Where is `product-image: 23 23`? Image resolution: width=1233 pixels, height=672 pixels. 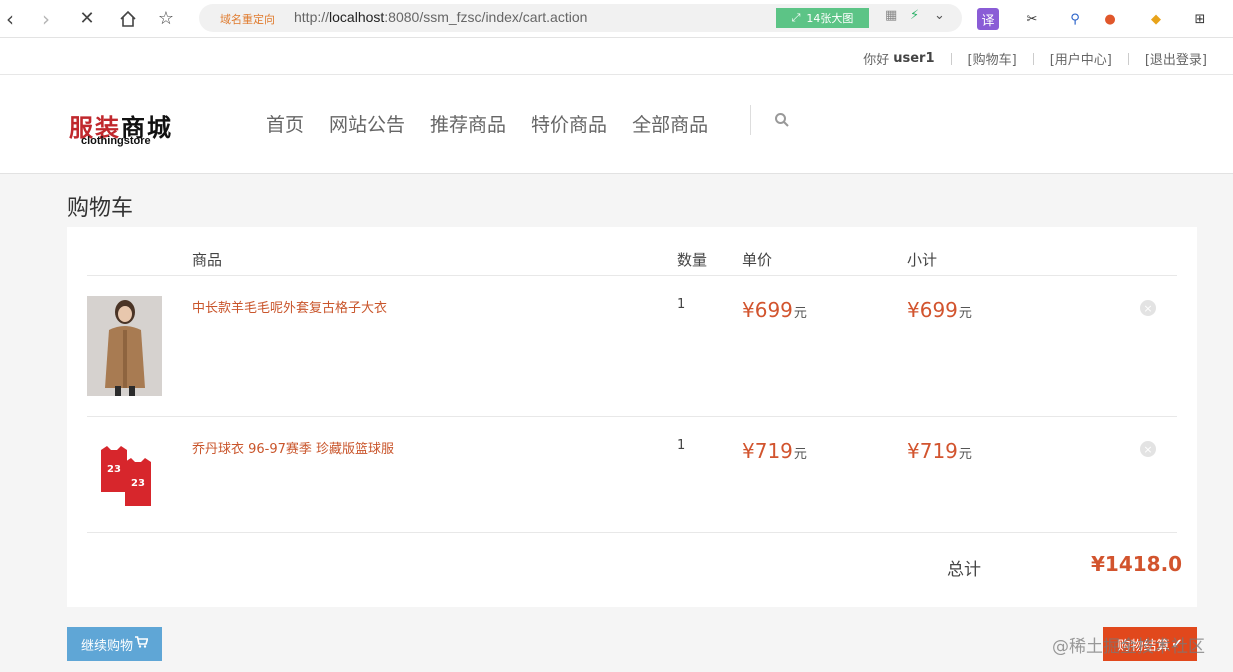 product-image: 23 23 is located at coordinates (124, 470).